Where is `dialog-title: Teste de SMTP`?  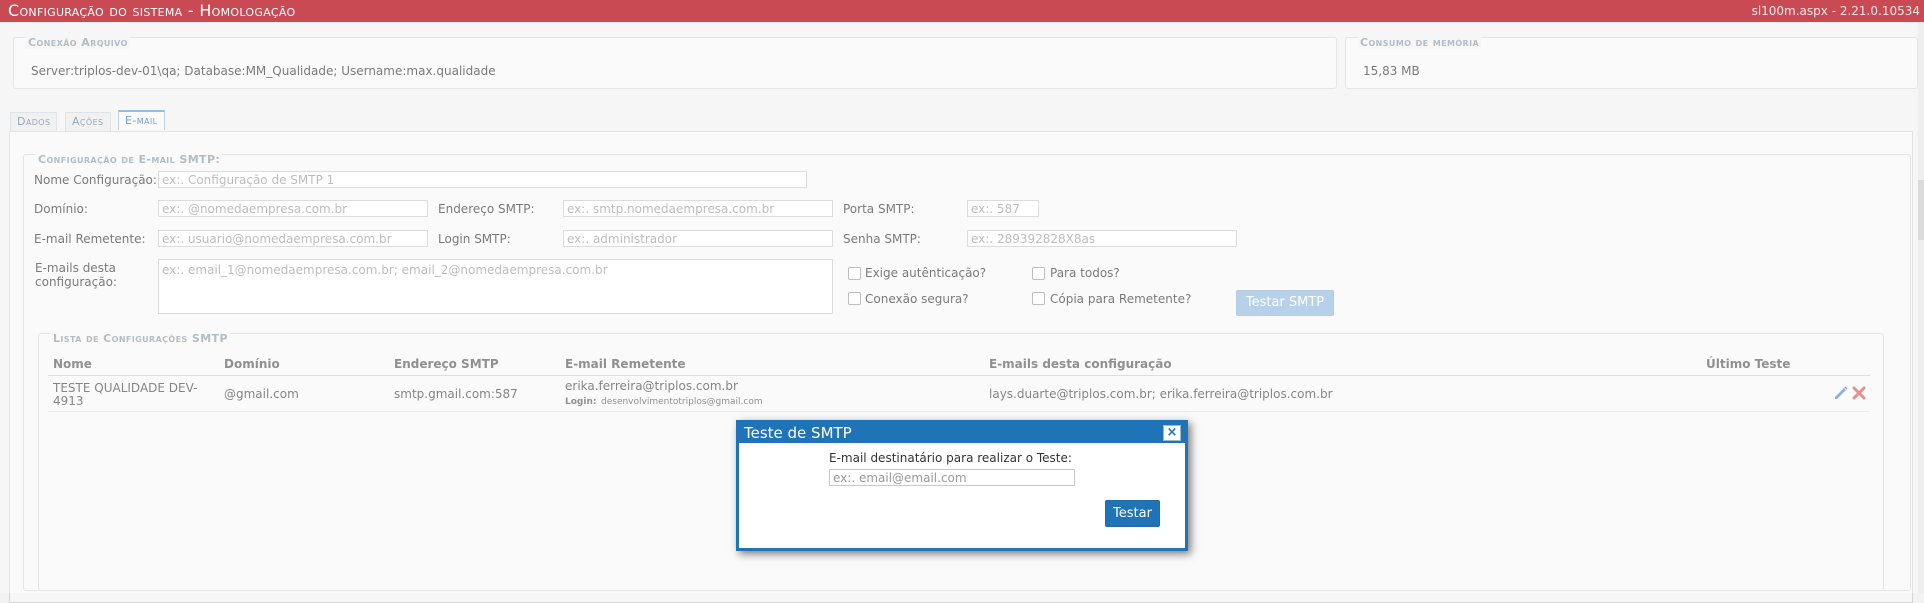
dialog-title: Teste de SMTP is located at coordinates (962, 433).